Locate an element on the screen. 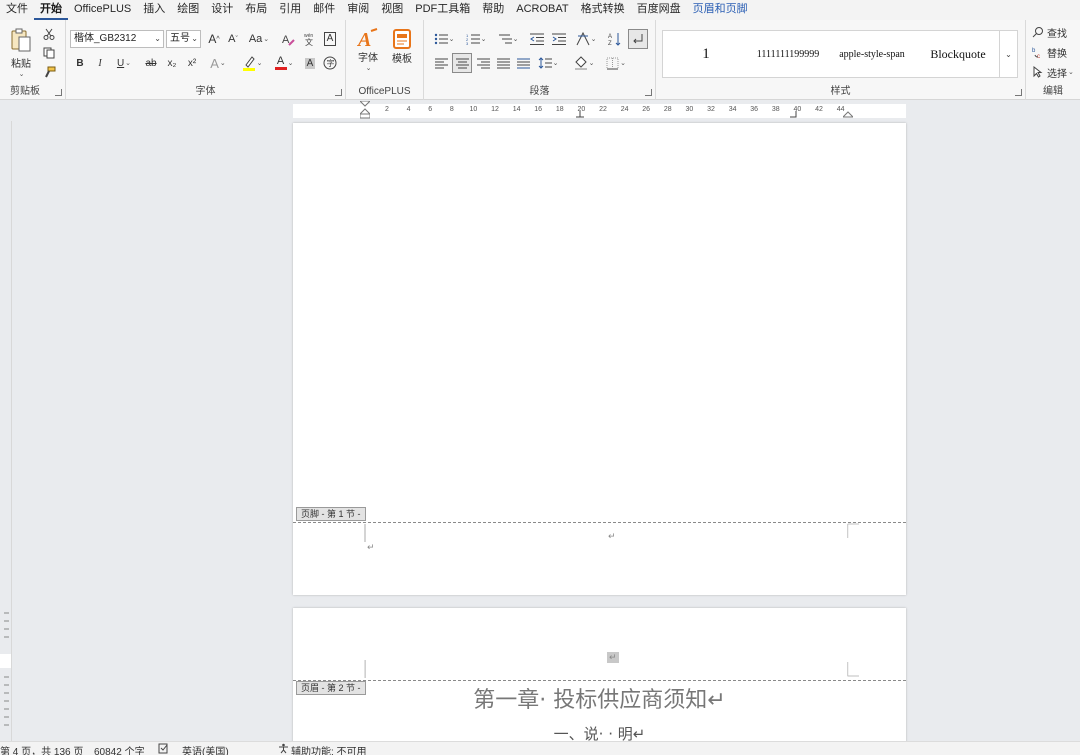 This screenshot has height=755, width=1080. right-indent-marker is located at coordinates (848, 113).